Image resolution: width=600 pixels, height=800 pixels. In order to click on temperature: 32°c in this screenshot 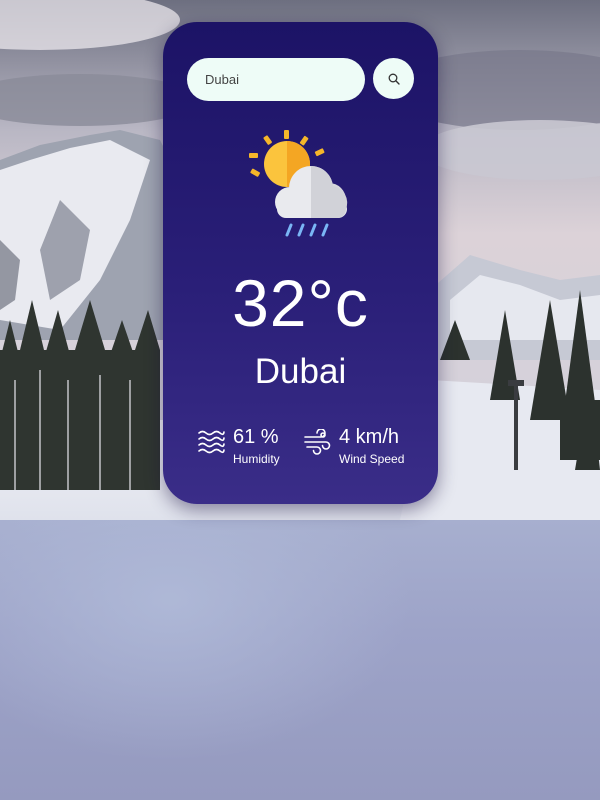, I will do `click(300, 303)`.